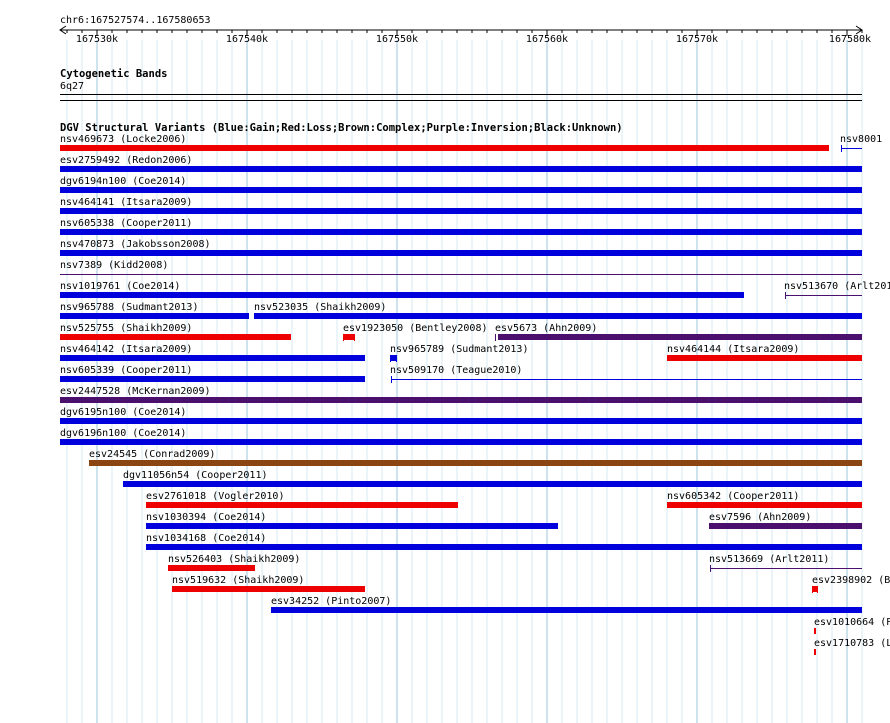  I want to click on feature-label: dgv11056n54 (Cooper2011), so click(195, 475).